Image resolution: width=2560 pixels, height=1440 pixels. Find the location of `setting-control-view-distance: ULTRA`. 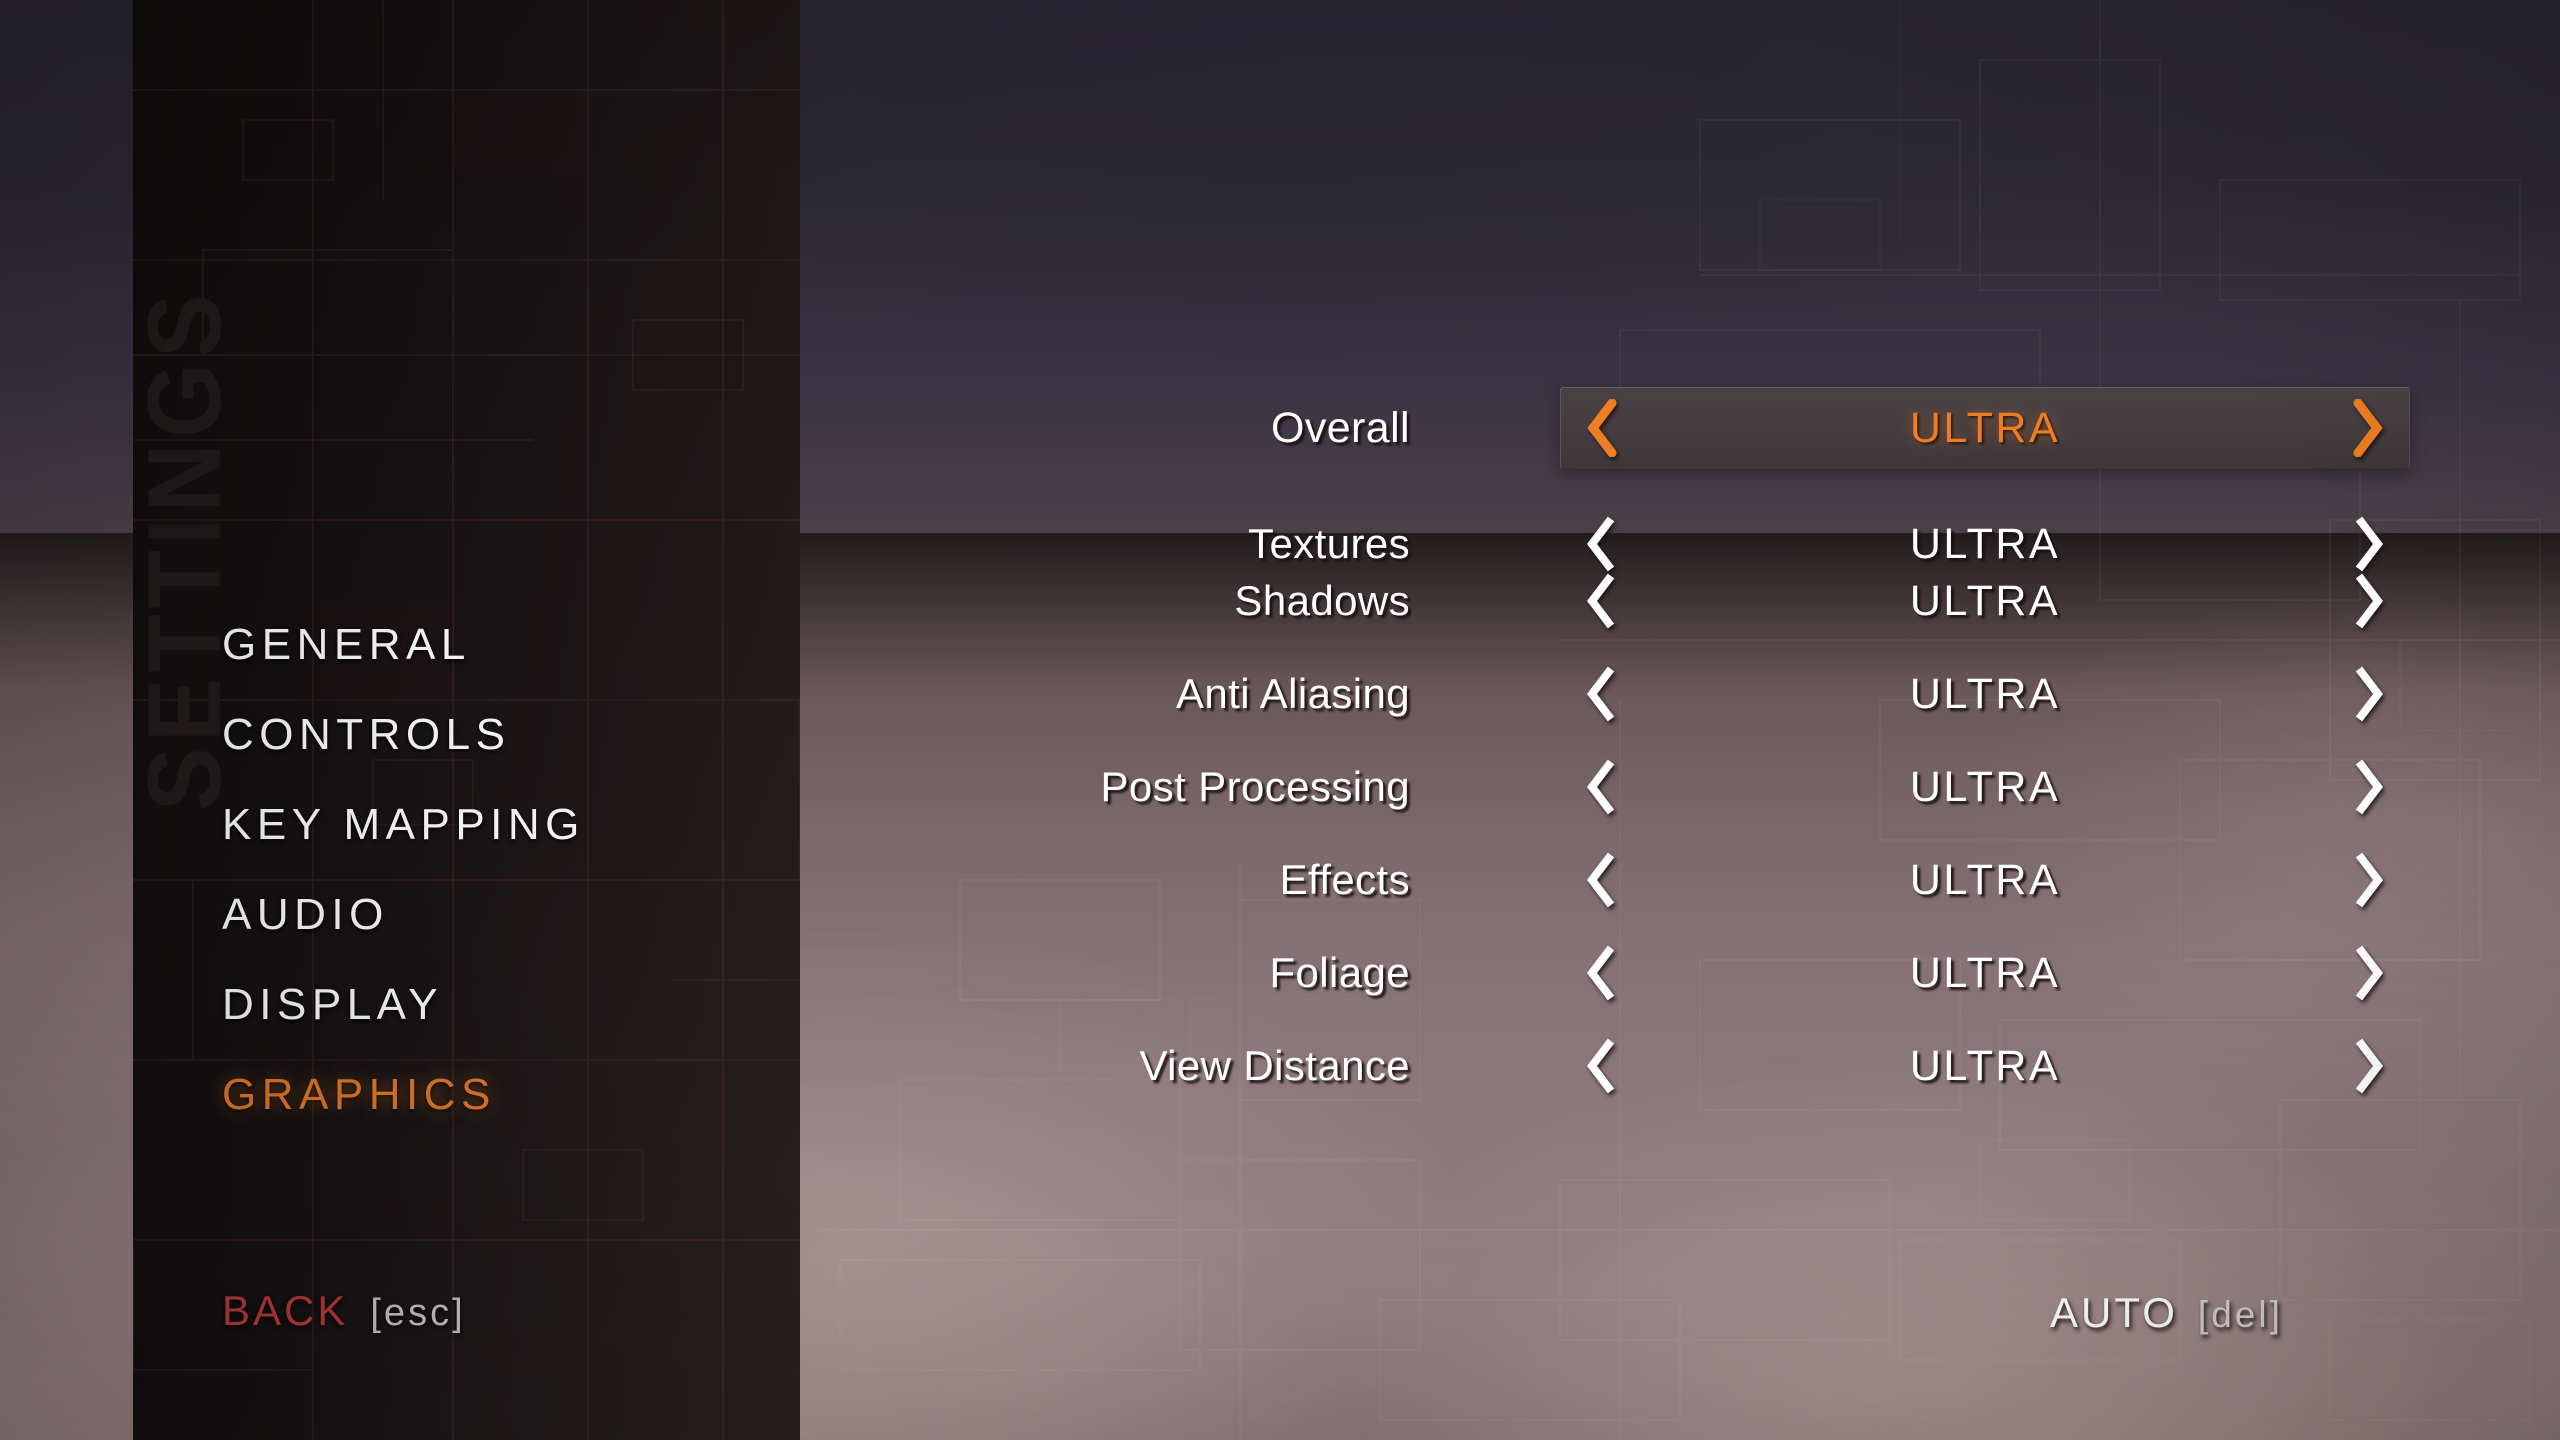

setting-control-view-distance: ULTRA is located at coordinates (1985, 1066).